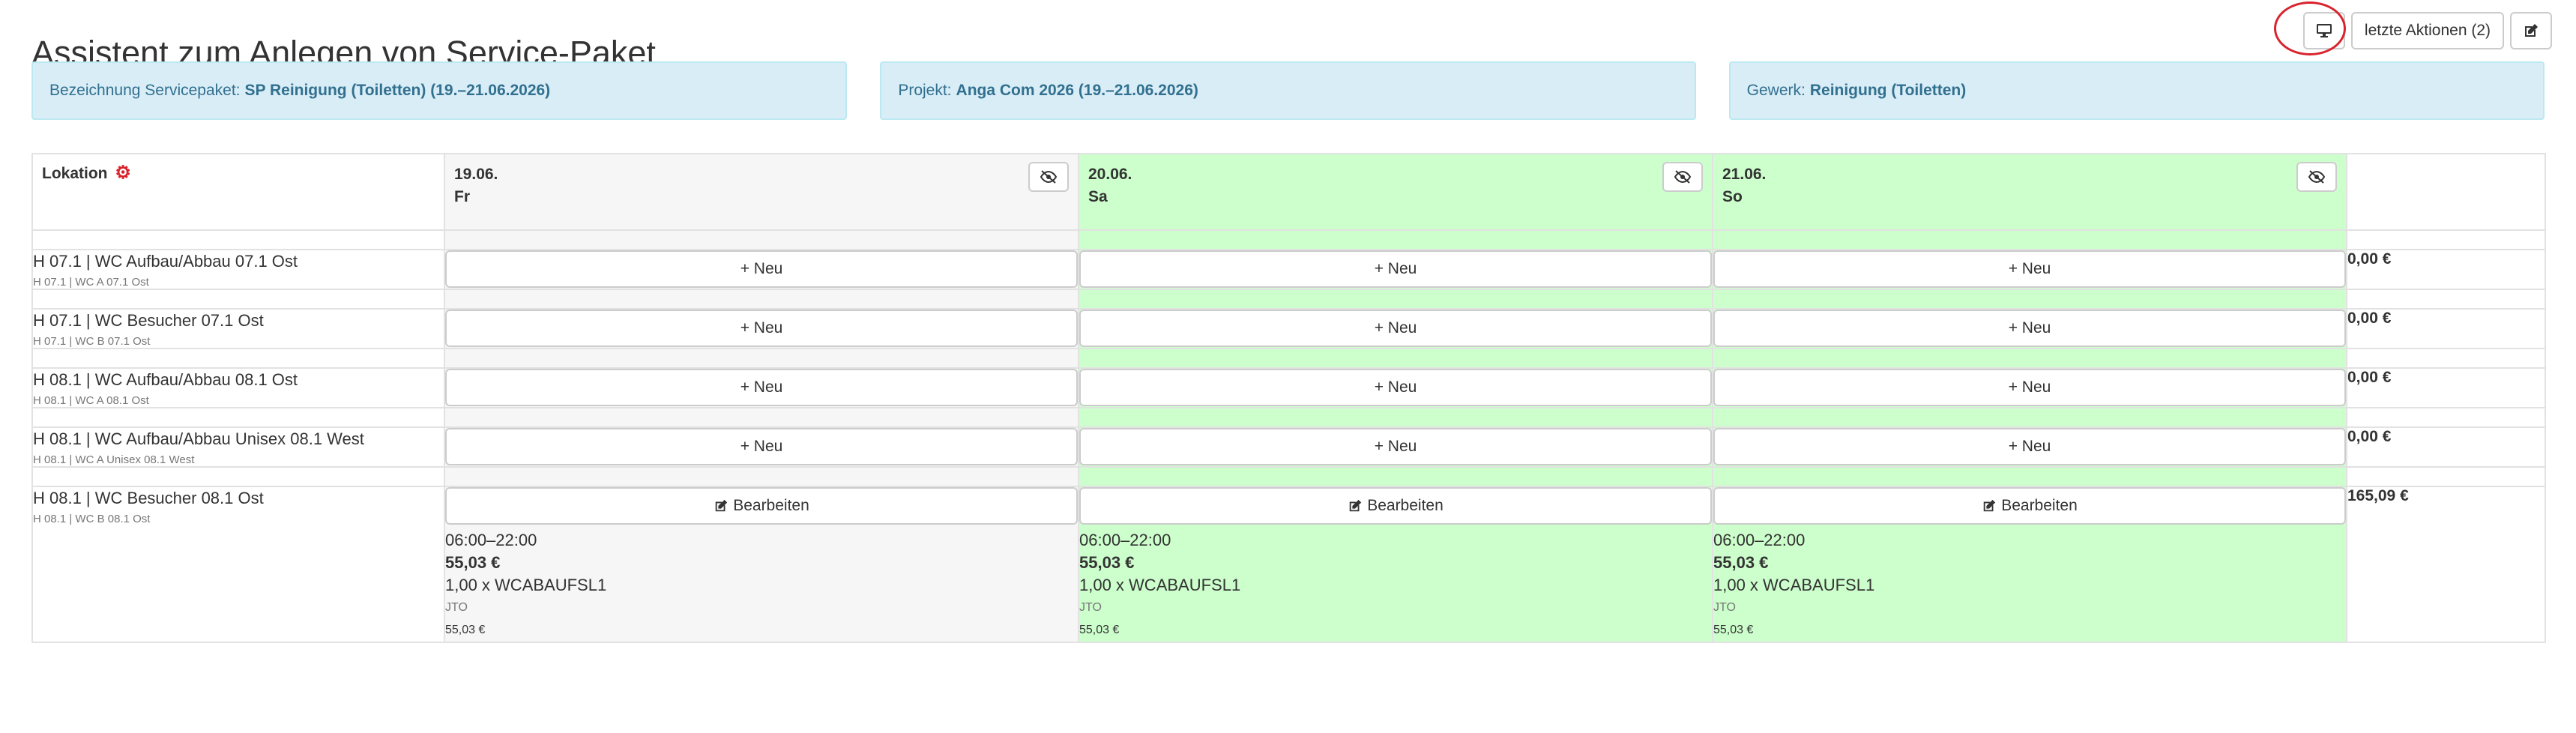 The width and height of the screenshot is (2576, 733). I want to click on day-weekday: Fr, so click(462, 197).